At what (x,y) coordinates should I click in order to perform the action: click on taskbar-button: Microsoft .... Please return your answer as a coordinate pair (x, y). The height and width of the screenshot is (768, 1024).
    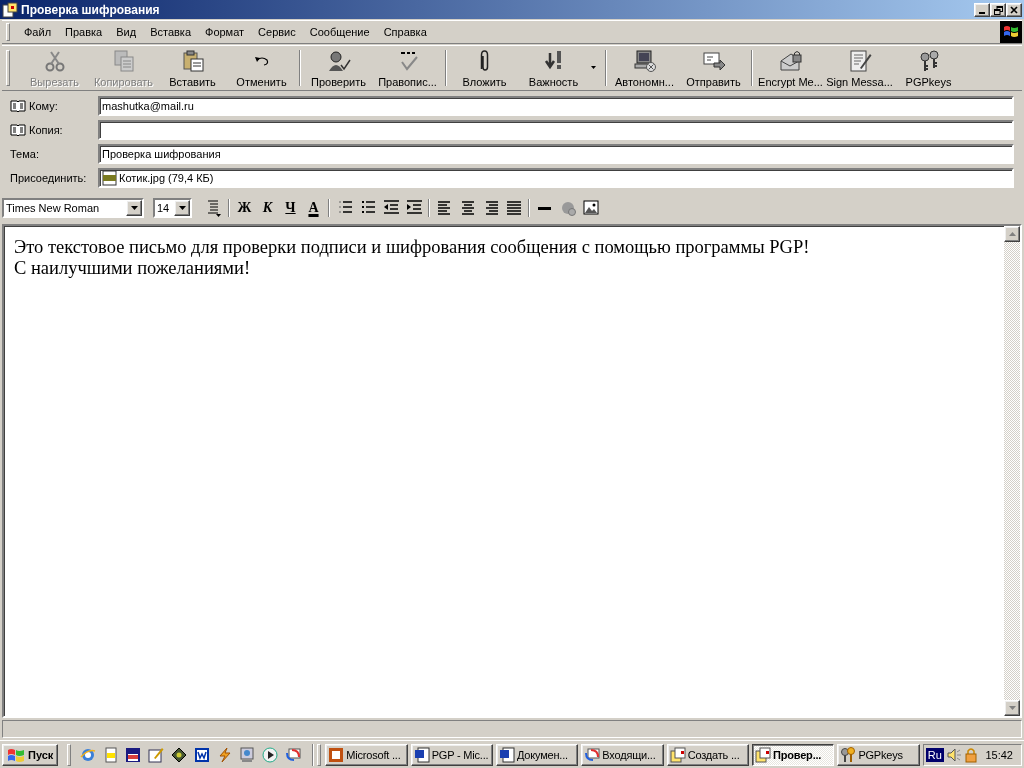
    Looking at the image, I should click on (366, 754).